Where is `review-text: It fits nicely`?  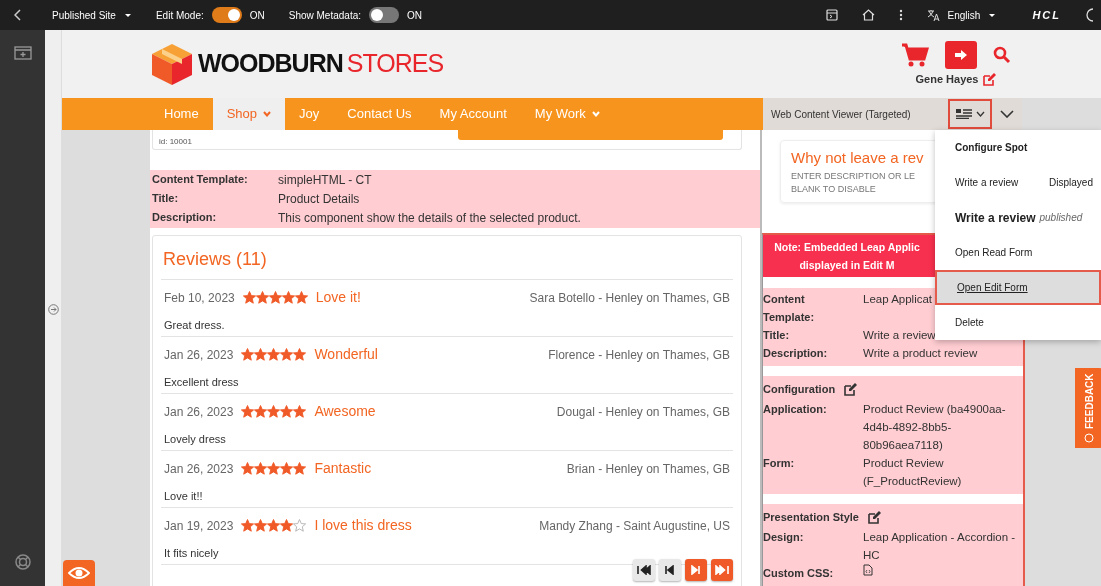
review-text: It fits nicely is located at coordinates (192, 553).